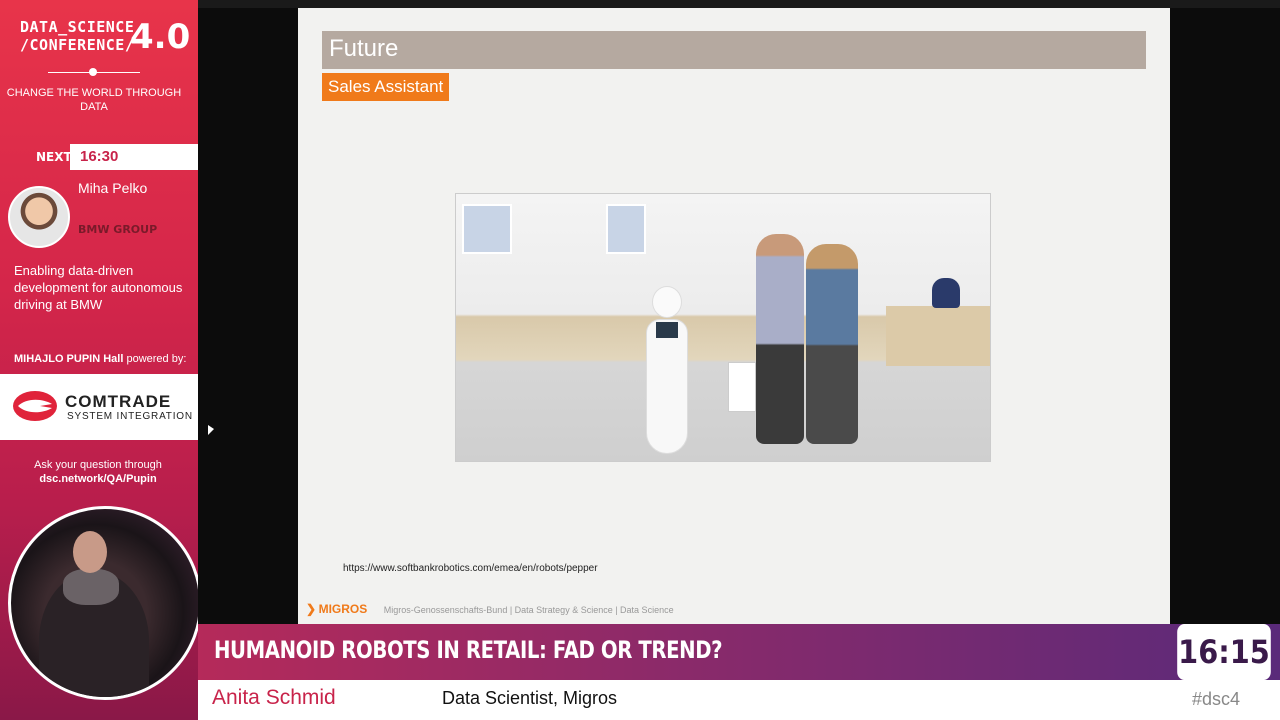  Describe the element at coordinates (156, 359) in the screenshot. I see `powered-by: powered by:` at that location.